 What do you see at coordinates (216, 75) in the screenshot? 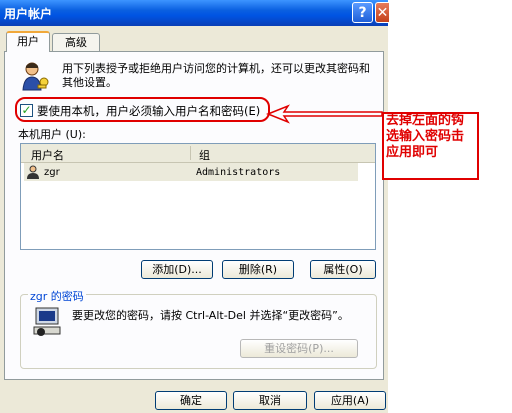
I see `intro-text: 用下列表授予或拒绝用户访问您的计算机，还可以更改其密码和其他设置。` at bounding box center [216, 75].